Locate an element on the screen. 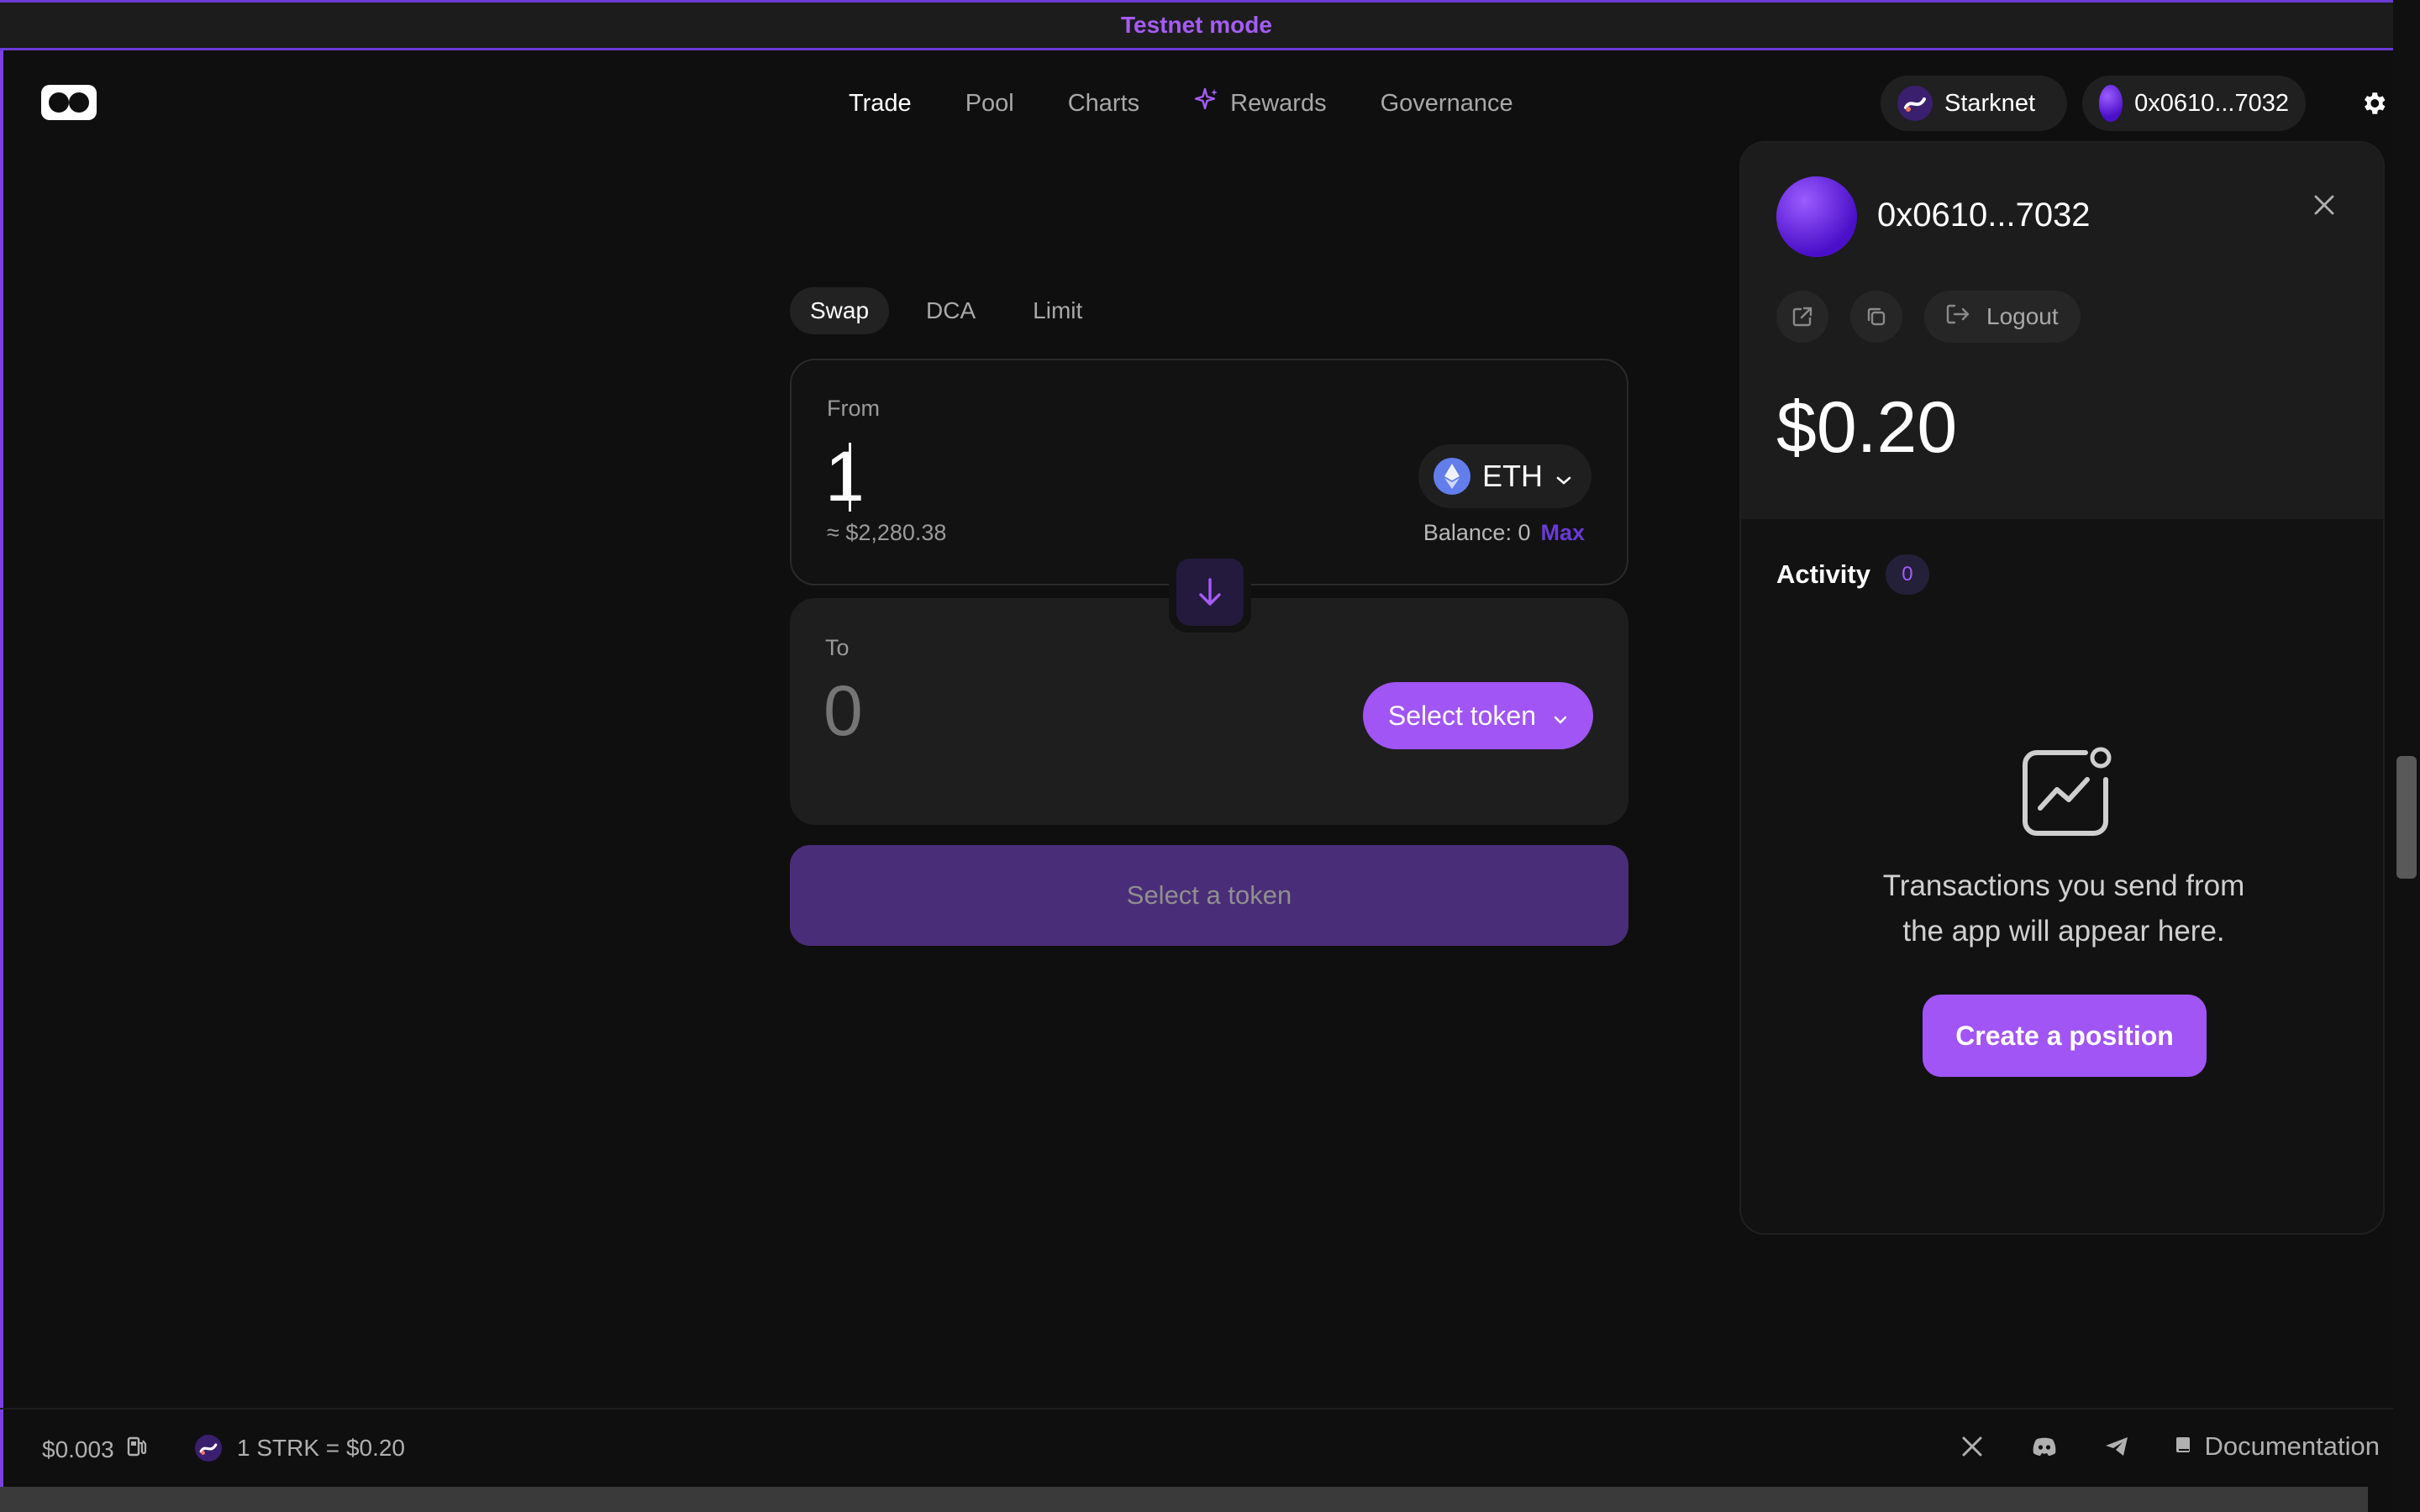  logout-icon is located at coordinates (1958, 317).